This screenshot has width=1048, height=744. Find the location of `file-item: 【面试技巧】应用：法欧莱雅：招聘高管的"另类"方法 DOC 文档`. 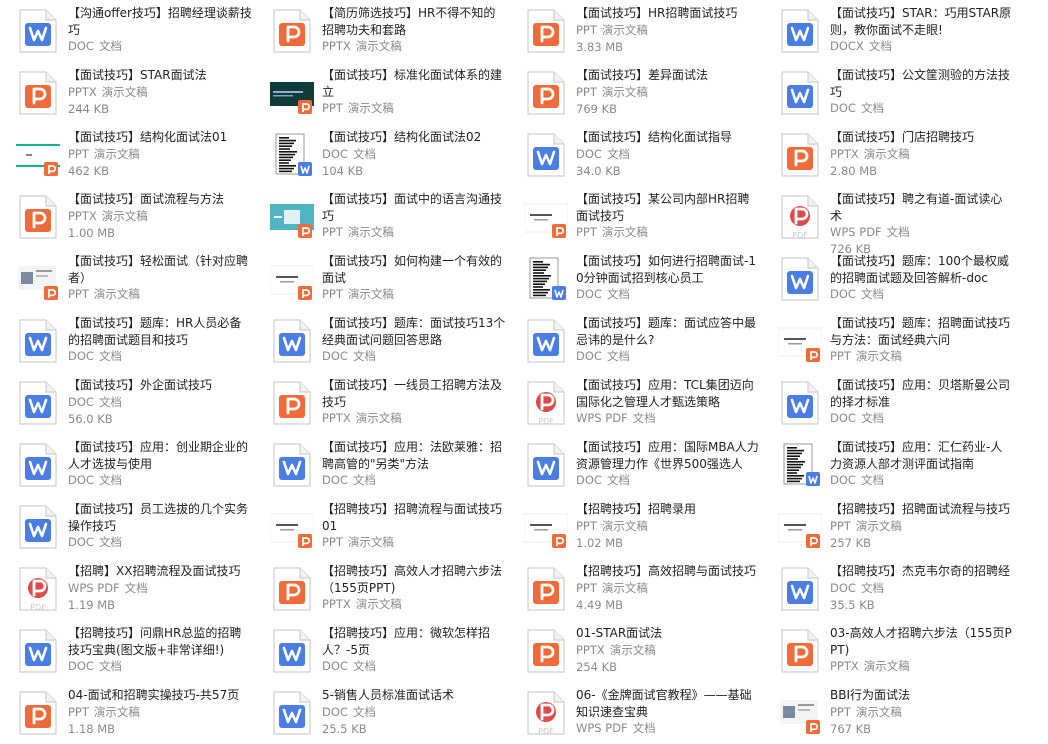

file-item: 【面试技巧】应用：法欧莱雅：招聘高管的"另类"方法 DOC 文档 is located at coordinates (381, 465).